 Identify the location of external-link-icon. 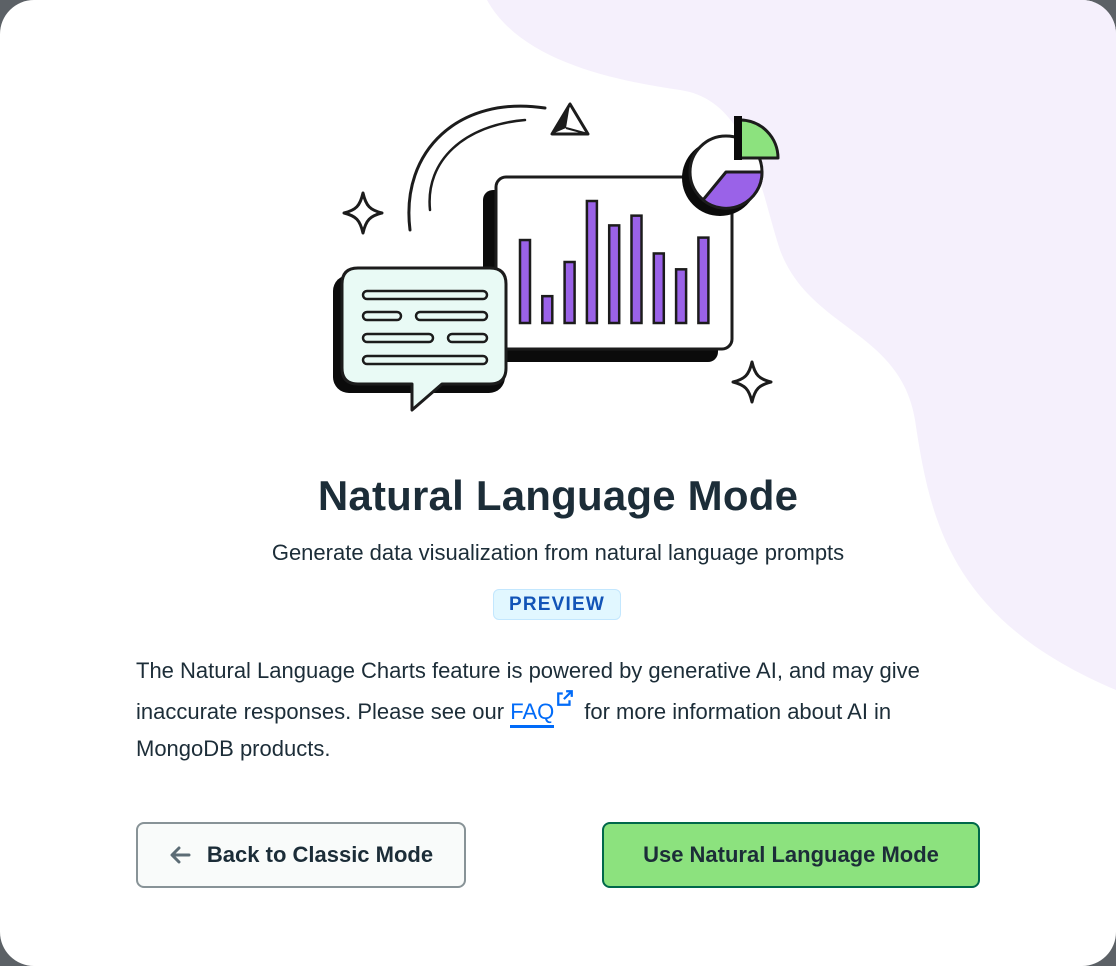
(565, 698).